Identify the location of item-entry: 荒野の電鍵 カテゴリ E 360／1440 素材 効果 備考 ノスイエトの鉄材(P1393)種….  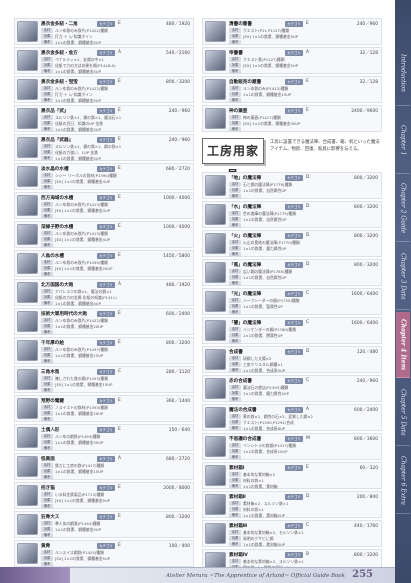
(104, 408).